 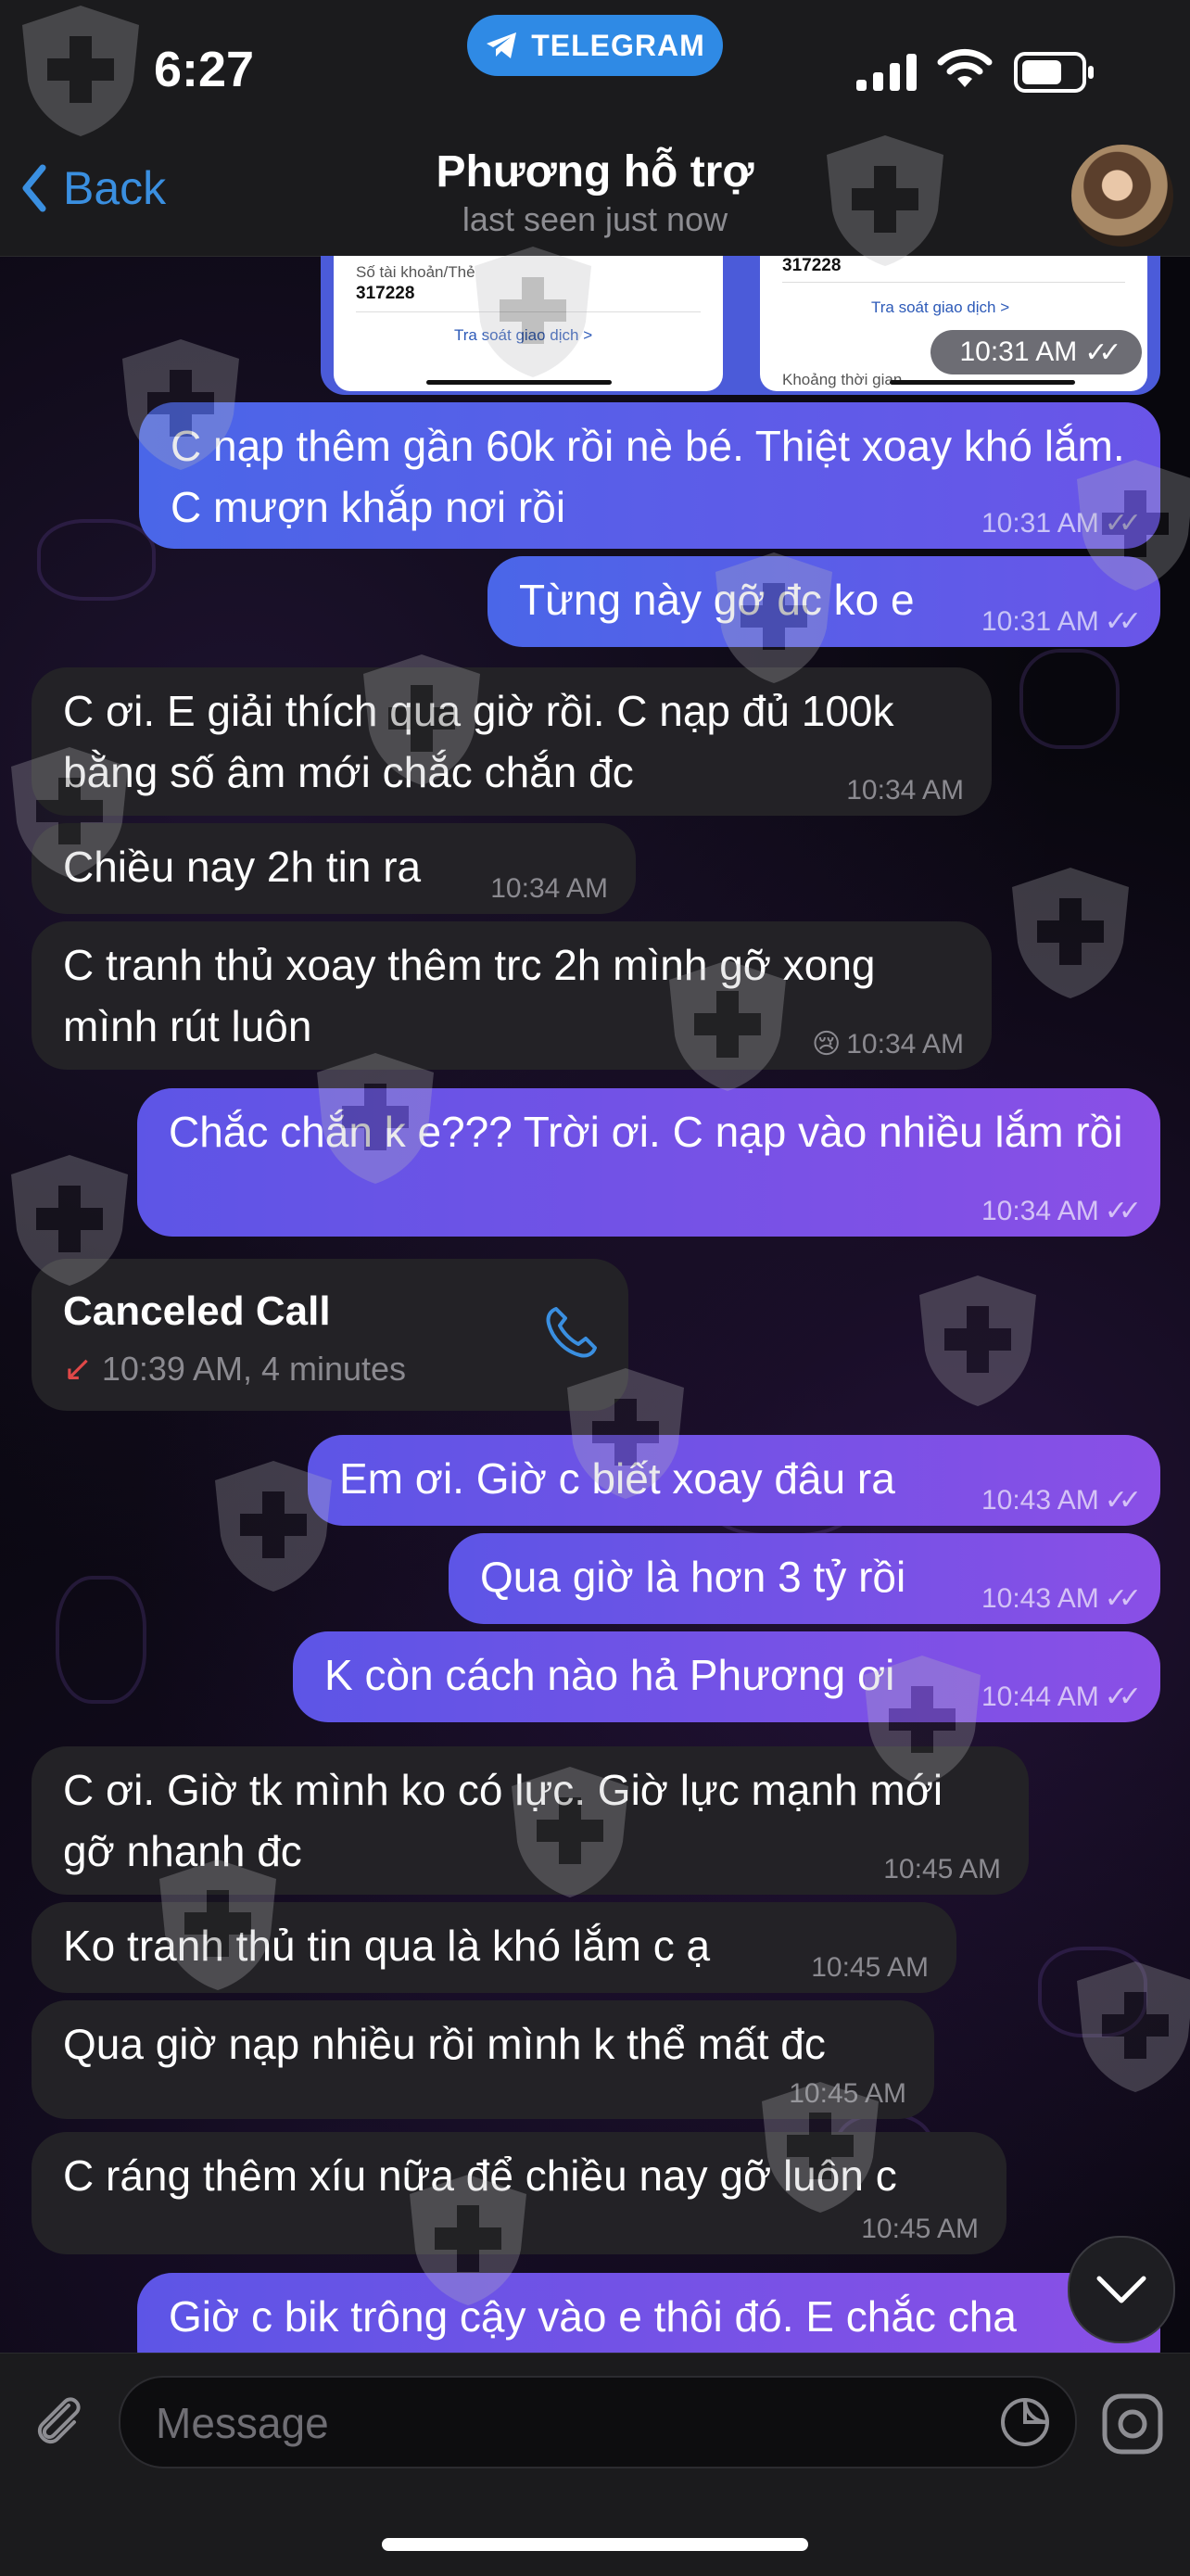 What do you see at coordinates (598, 2422) in the screenshot?
I see `message-input: Message` at bounding box center [598, 2422].